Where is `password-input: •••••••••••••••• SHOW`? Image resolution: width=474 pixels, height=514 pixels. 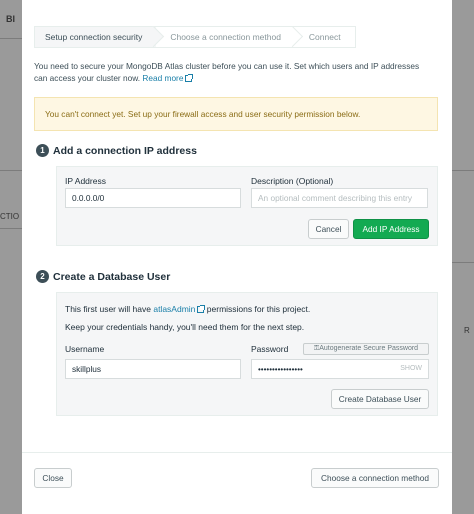
password-input: •••••••••••••••• SHOW is located at coordinates (340, 369).